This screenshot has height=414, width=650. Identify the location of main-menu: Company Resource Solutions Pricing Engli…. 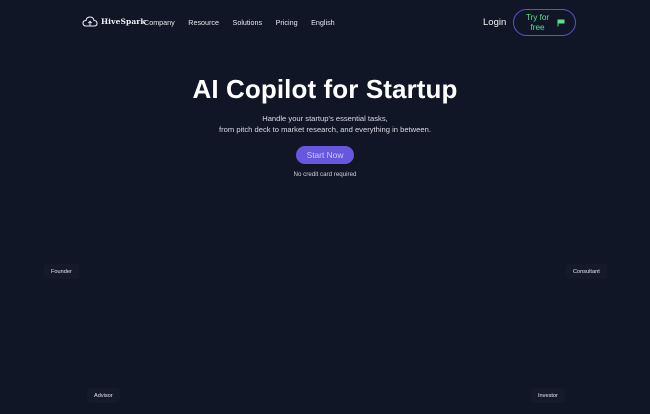
(246, 22).